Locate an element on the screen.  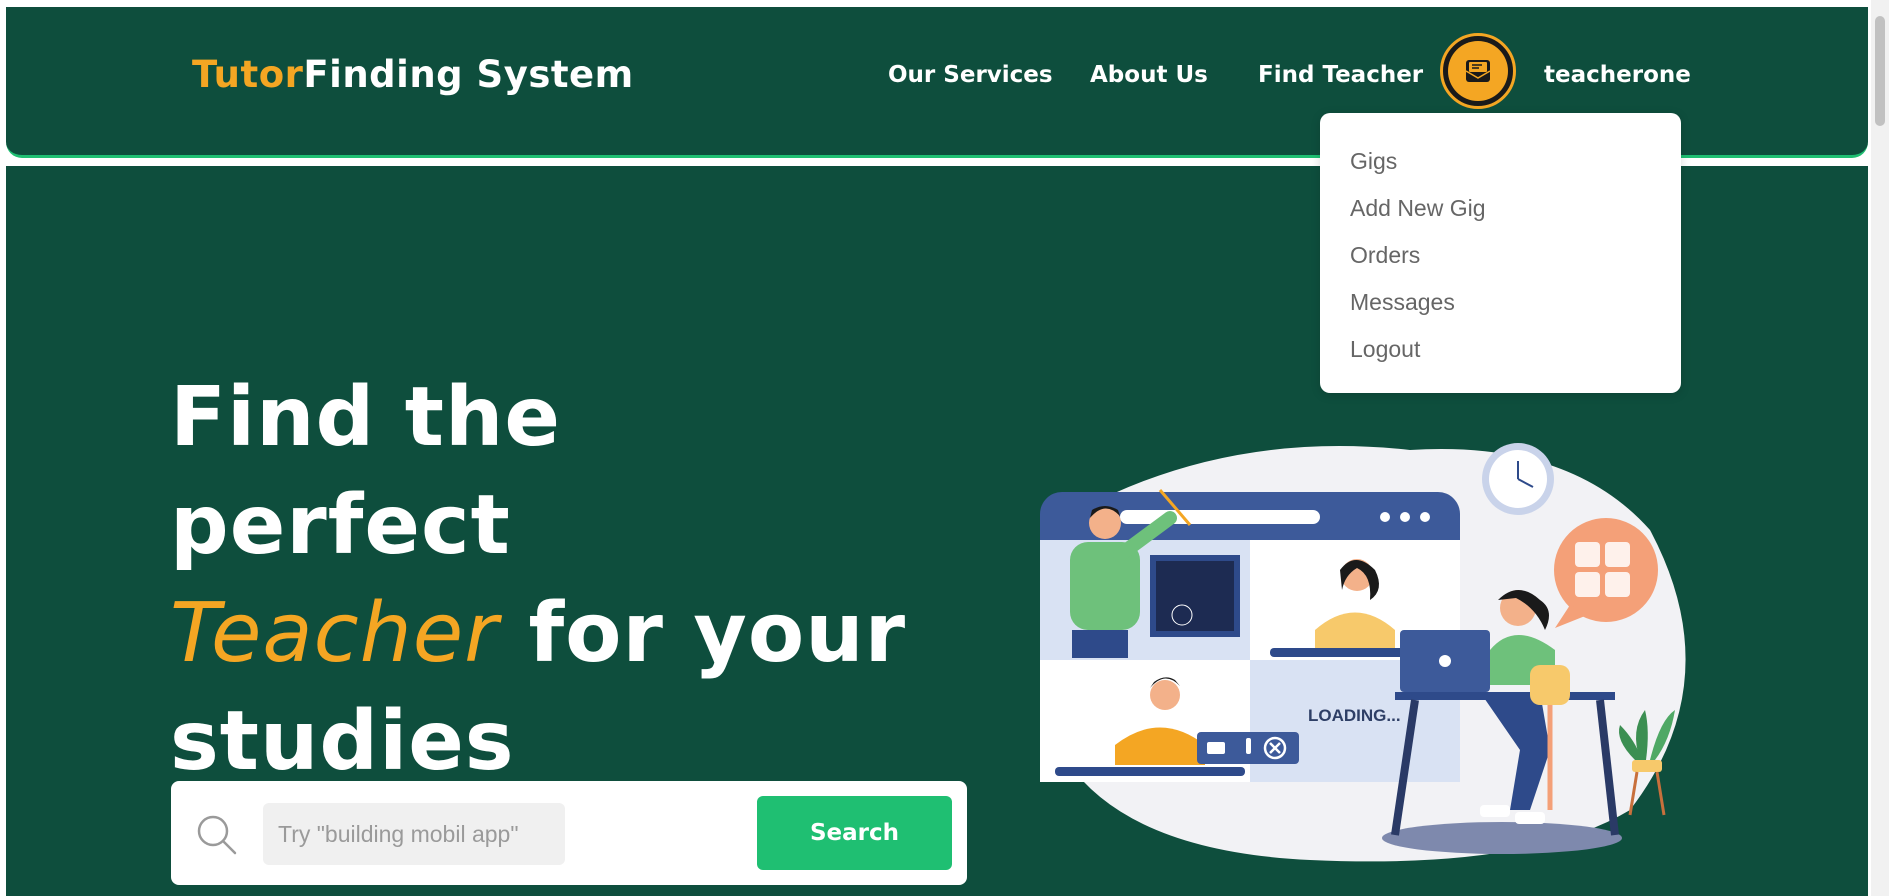
dropdown-item-logout: Logout is located at coordinates (1385, 349).